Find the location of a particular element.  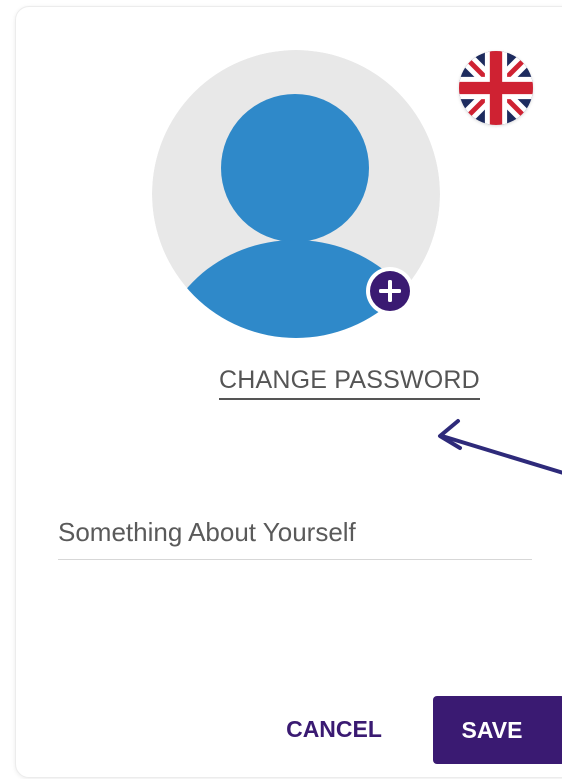

united-kingdom-flag-icon is located at coordinates (496, 88).